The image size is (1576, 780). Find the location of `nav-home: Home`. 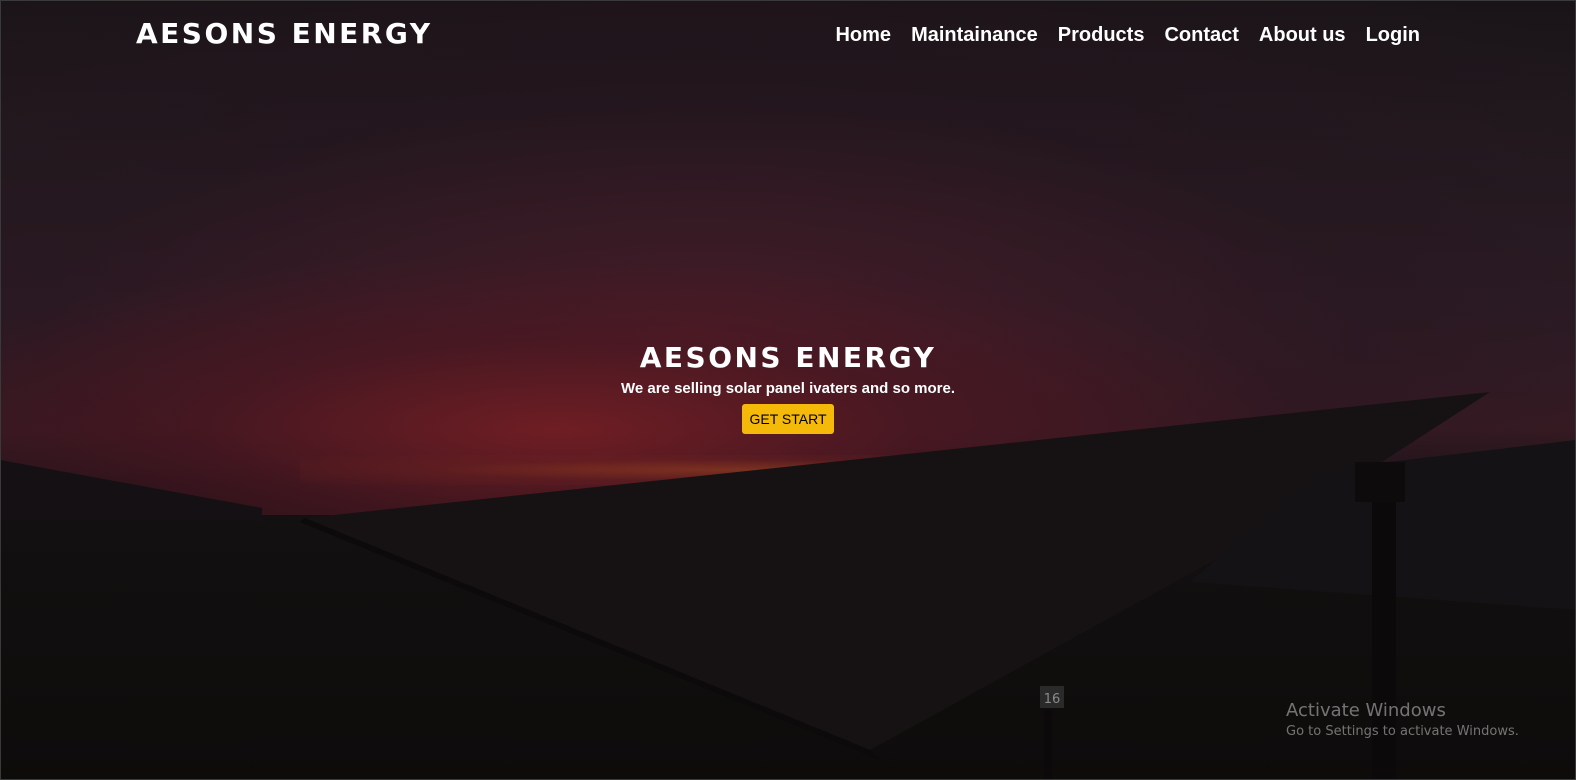

nav-home: Home is located at coordinates (863, 35).